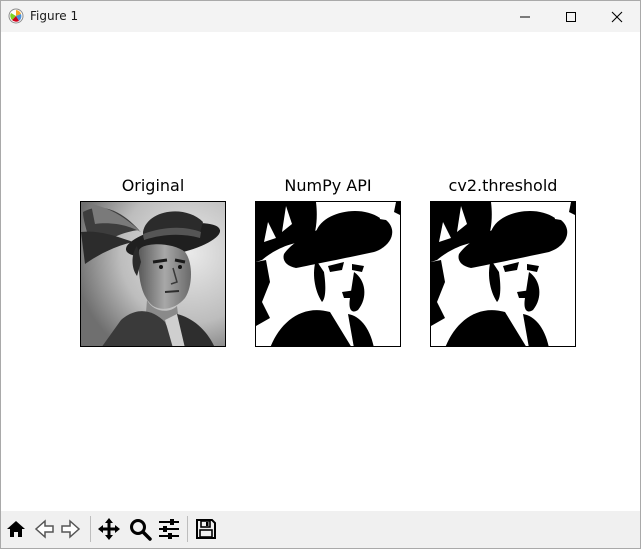  I want to click on pan-button, so click(109, 529).